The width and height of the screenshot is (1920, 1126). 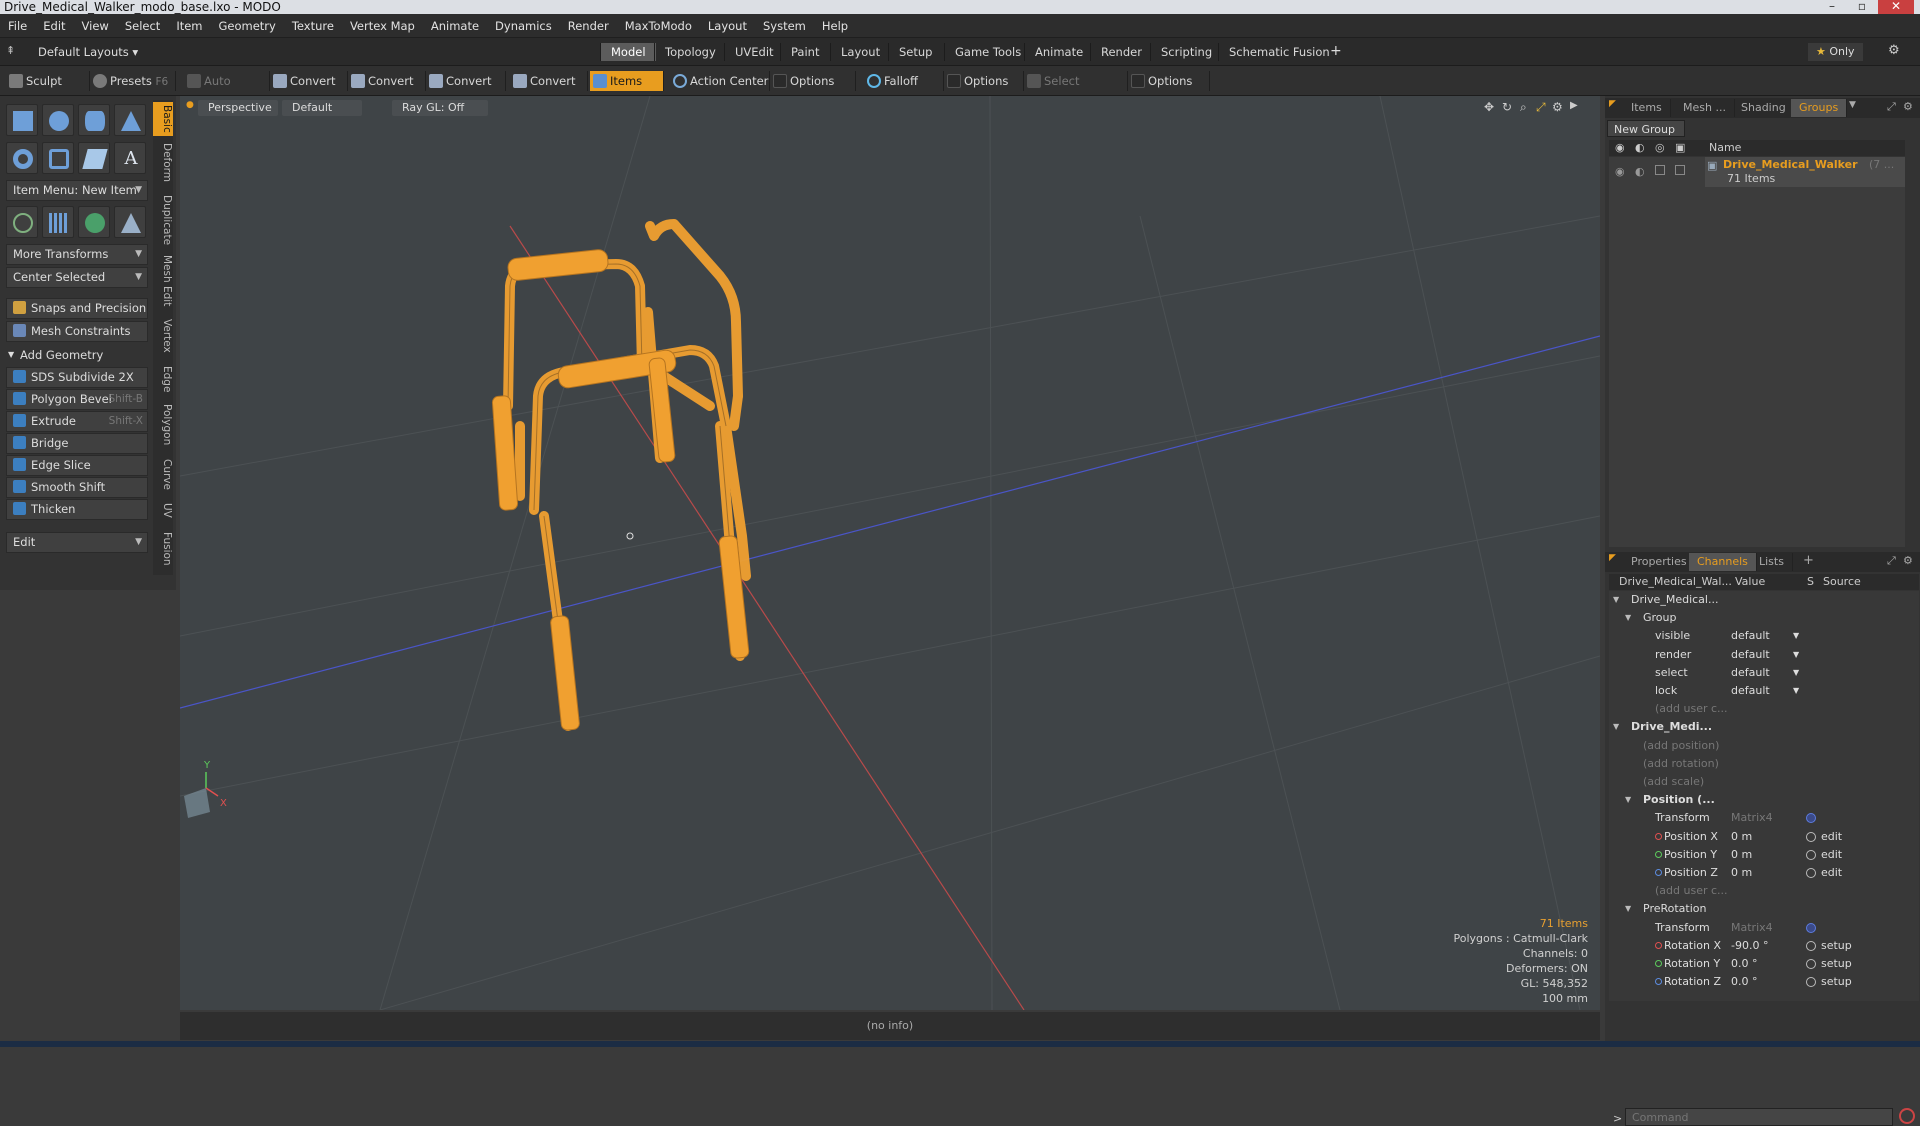 What do you see at coordinates (94, 120) in the screenshot?
I see `cylinder-tool-button` at bounding box center [94, 120].